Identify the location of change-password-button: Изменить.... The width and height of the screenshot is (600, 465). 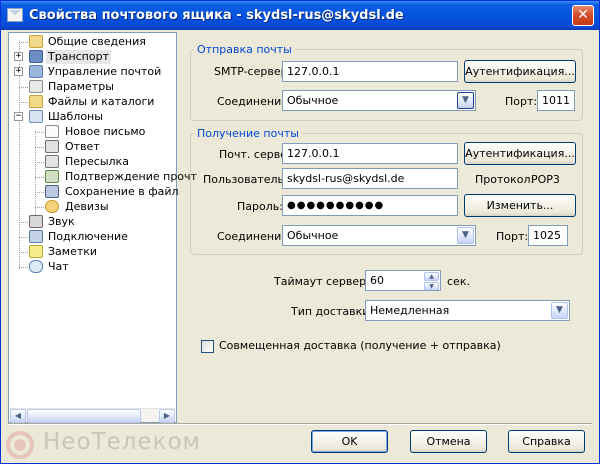
(520, 205).